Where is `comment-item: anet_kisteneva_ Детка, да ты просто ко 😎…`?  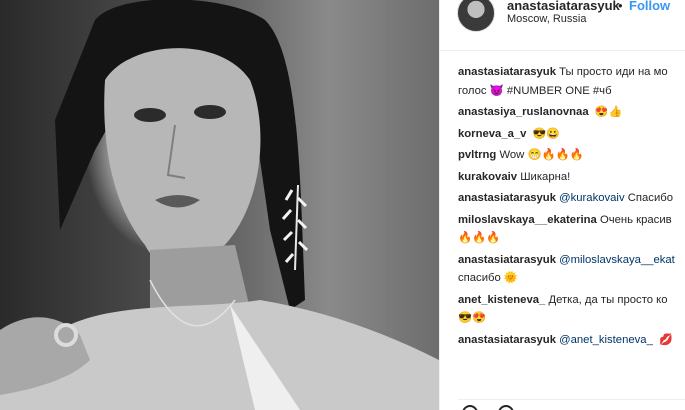
comment-item: anet_kisteneva_ Детка, да ты просто ко 😎… is located at coordinates (571, 309).